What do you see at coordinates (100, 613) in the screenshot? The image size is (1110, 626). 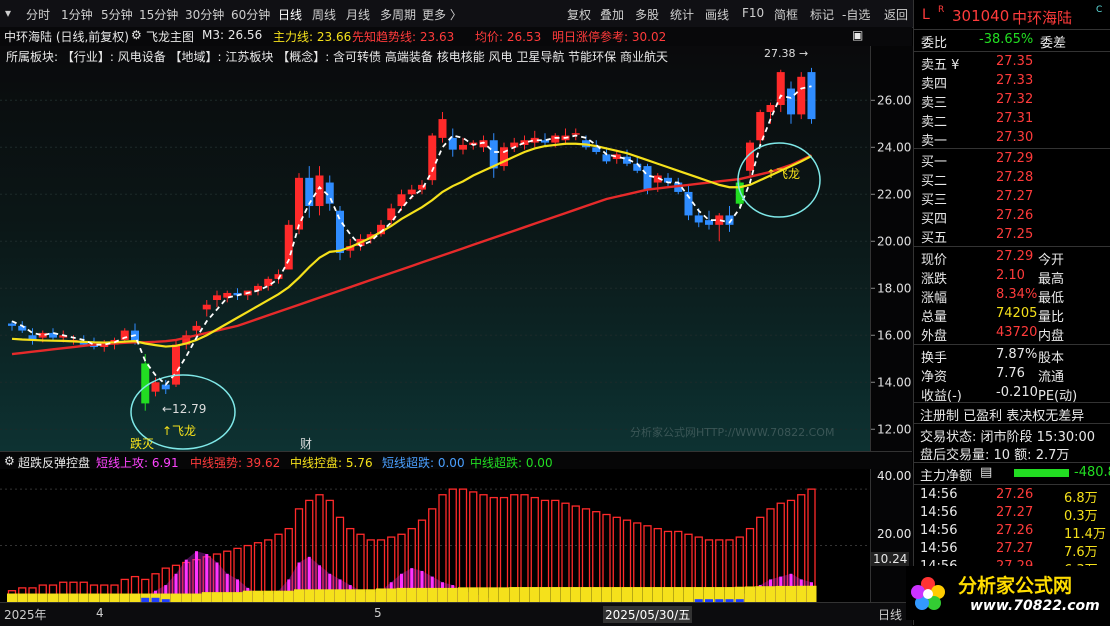 I see `date-april: 4` at bounding box center [100, 613].